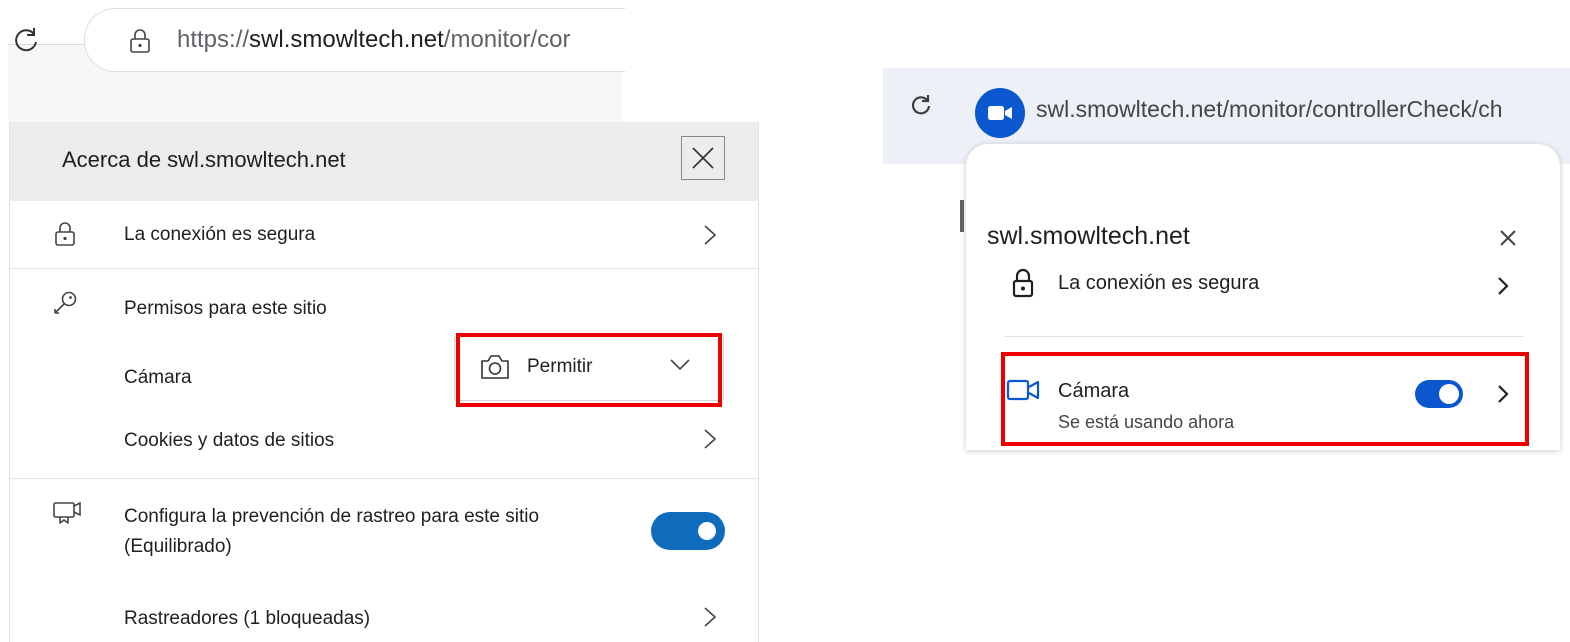 The height and width of the screenshot is (642, 1570). What do you see at coordinates (962, 216) in the screenshot?
I see `page-edge` at bounding box center [962, 216].